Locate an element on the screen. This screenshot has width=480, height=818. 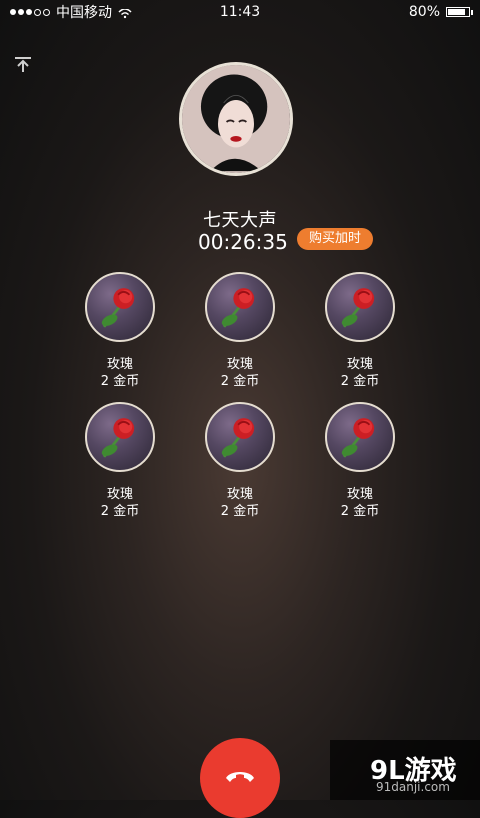
watermark-site: 91danji.com is located at coordinates (413, 787).